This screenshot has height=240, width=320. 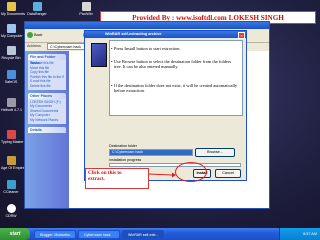 I want to click on dialog-title: WinRAR self-extracting archive, so click(x=133, y=34).